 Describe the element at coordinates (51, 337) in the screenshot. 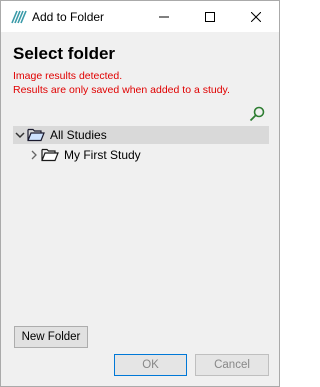

I see `new-folder-button: New Folder` at that location.